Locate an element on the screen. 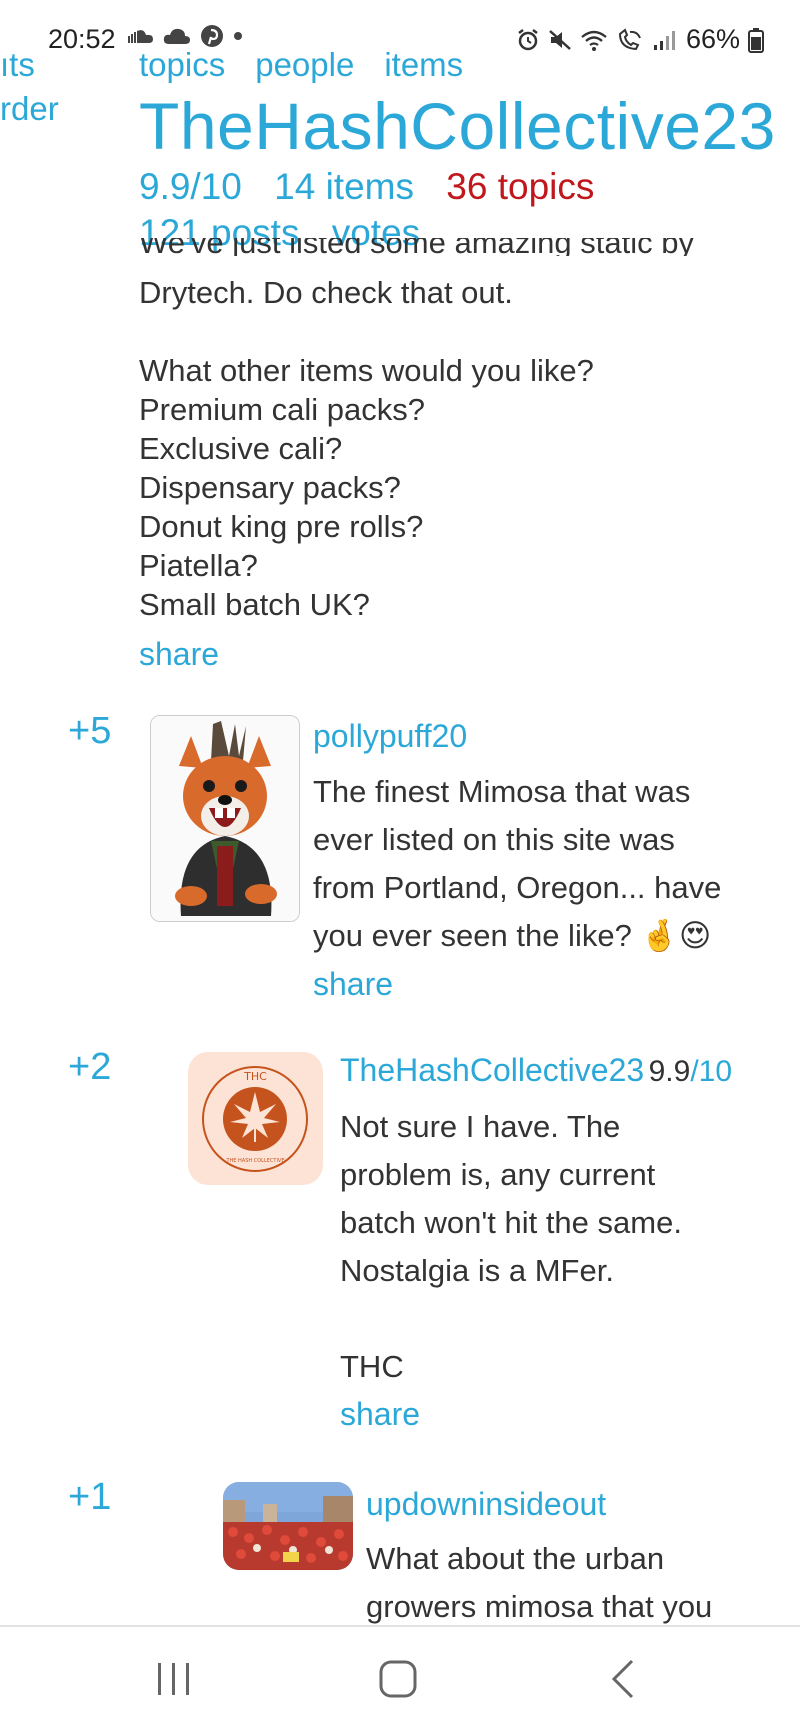 The image size is (800, 1733). shop-nav: topics people items is located at coordinates (301, 65).